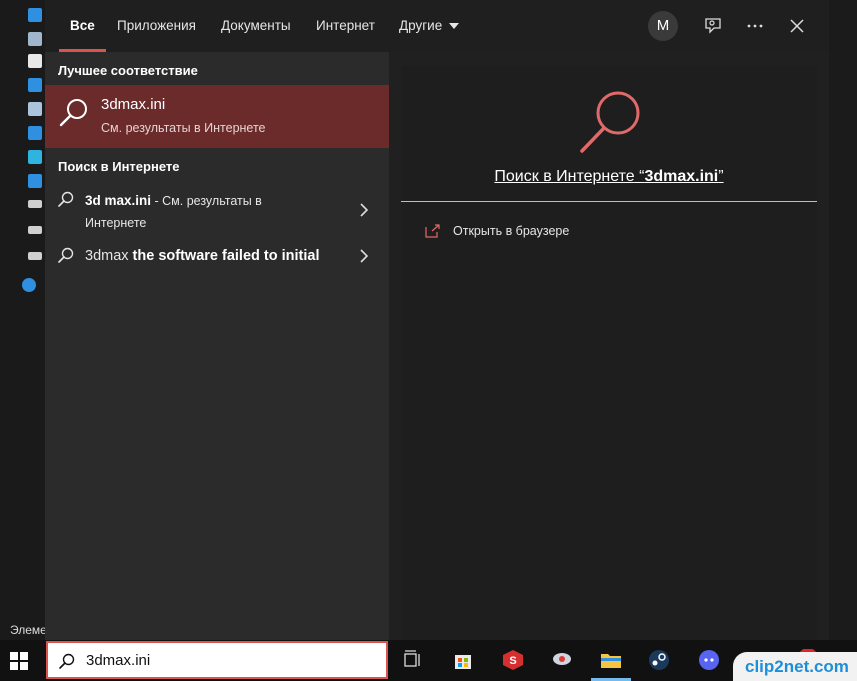  What do you see at coordinates (413, 660) in the screenshot?
I see `task-view-icon` at bounding box center [413, 660].